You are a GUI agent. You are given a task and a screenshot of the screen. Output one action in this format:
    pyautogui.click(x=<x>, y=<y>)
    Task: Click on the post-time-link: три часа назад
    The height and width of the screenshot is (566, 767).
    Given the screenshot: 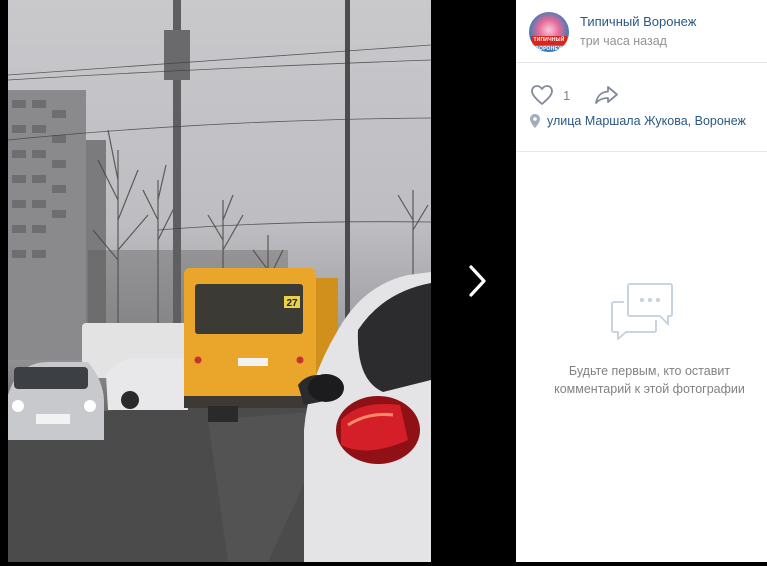 What is the action you would take?
    pyautogui.click(x=623, y=41)
    